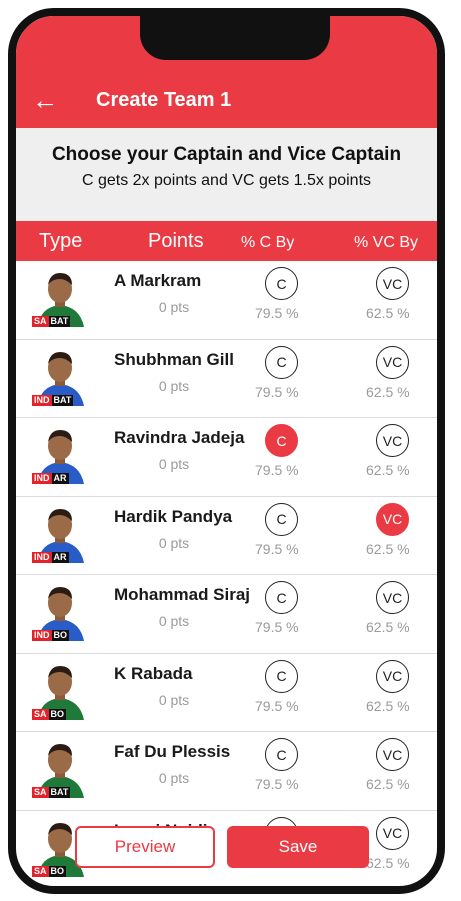 This screenshot has height=901, width=461. I want to click on column-type: Type, so click(61, 241).